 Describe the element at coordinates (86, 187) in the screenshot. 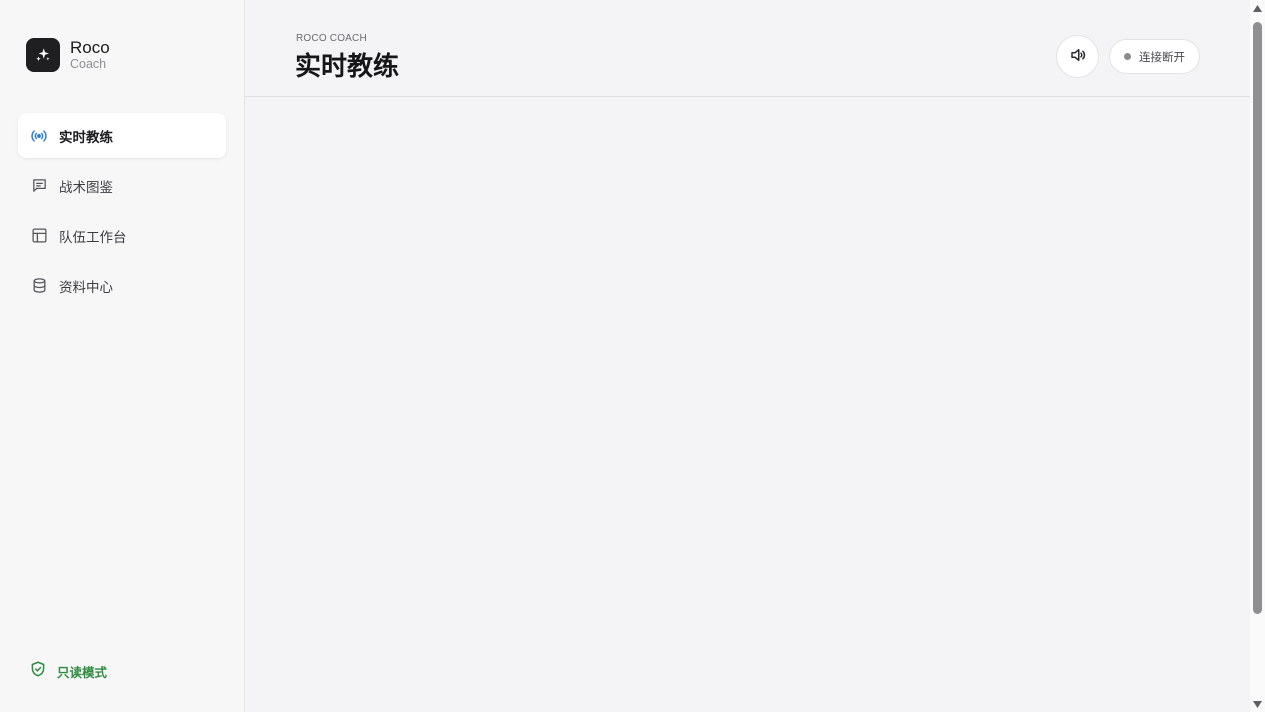

I see `sidebar-item-label: 战术图鉴` at that location.